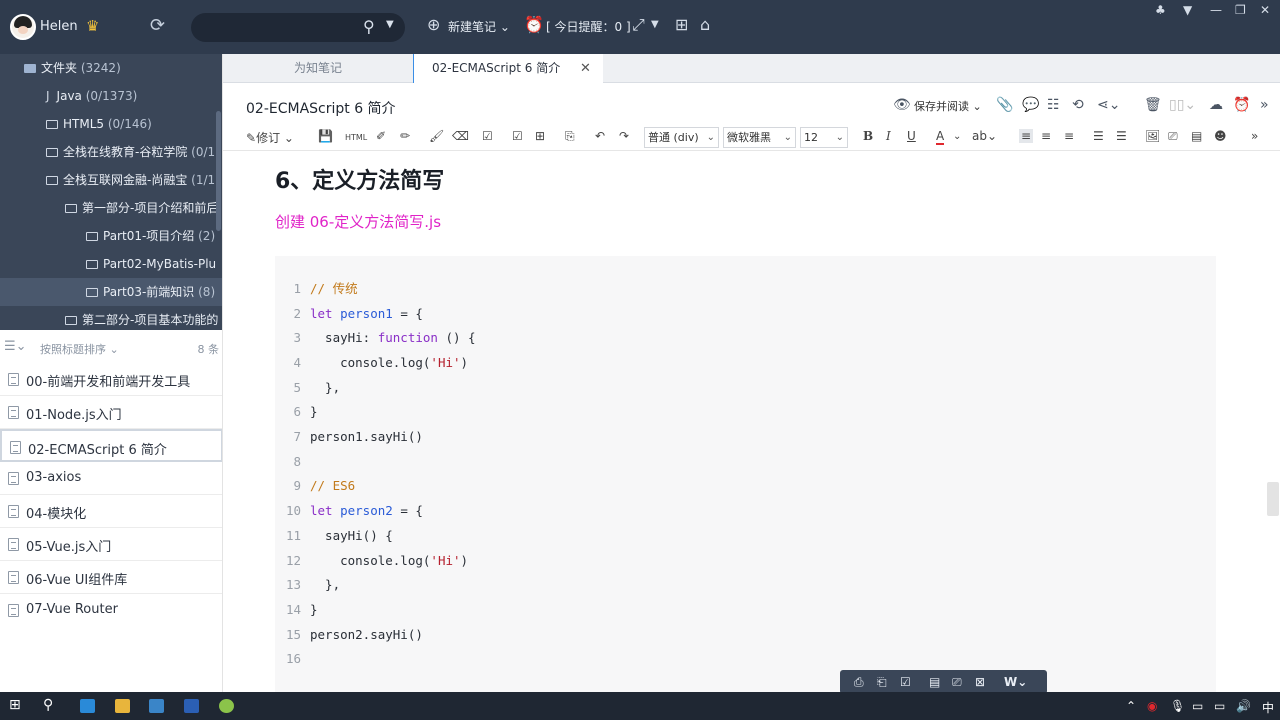 This screenshot has height=720, width=1280. What do you see at coordinates (111, 292) in the screenshot?
I see `tree-item-part03: Part03-前端知识 (8)` at bounding box center [111, 292].